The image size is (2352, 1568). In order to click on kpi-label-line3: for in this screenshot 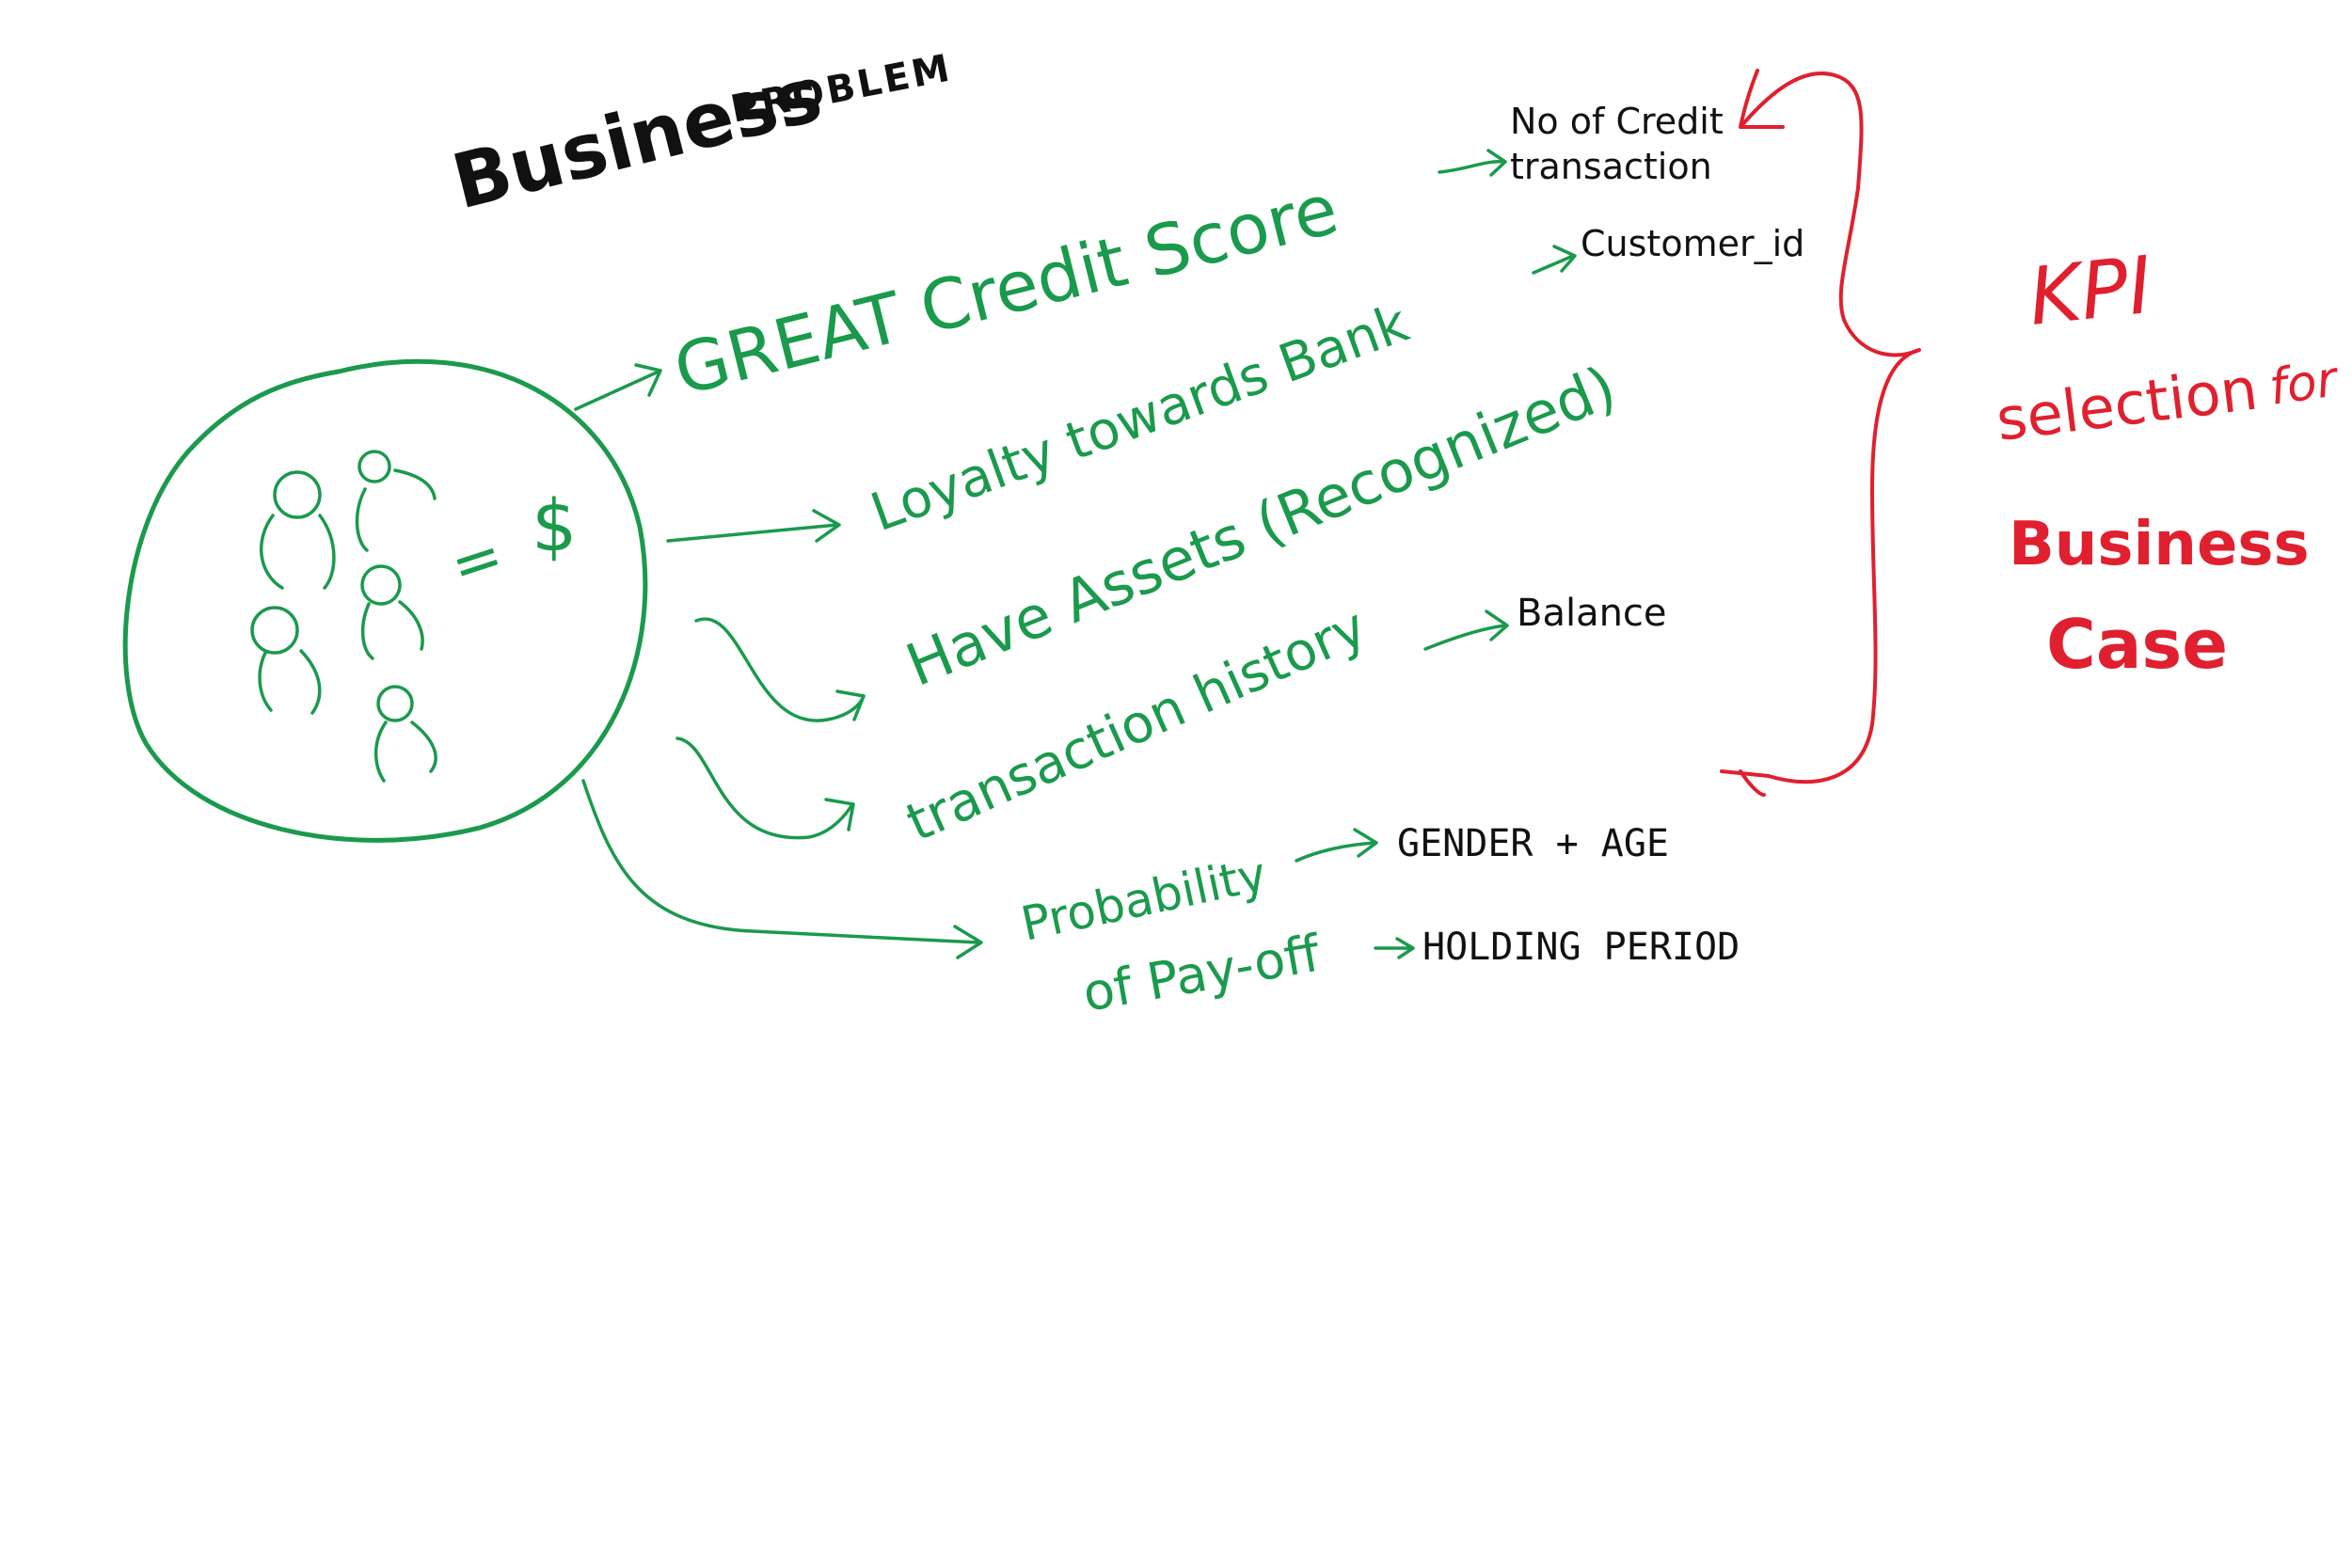, I will do `click(2304, 384)`.